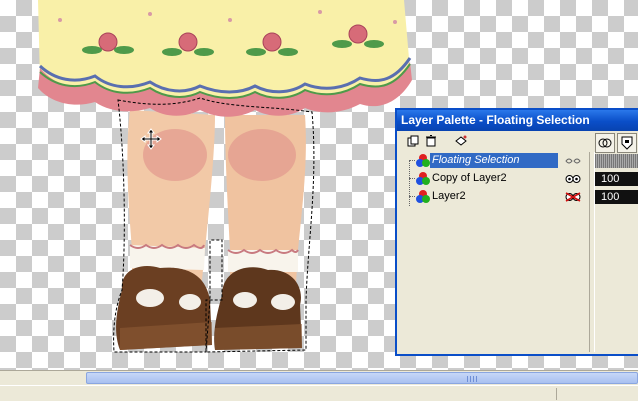 The width and height of the screenshot is (638, 401). Describe the element at coordinates (413, 141) in the screenshot. I see `new-layer-icon` at that location.